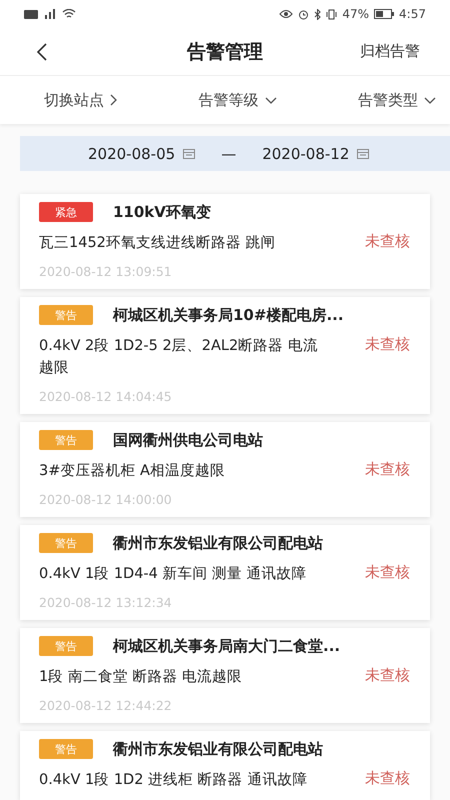 The width and height of the screenshot is (450, 800). Describe the element at coordinates (397, 100) in the screenshot. I see `filter-button: 告警类型` at that location.